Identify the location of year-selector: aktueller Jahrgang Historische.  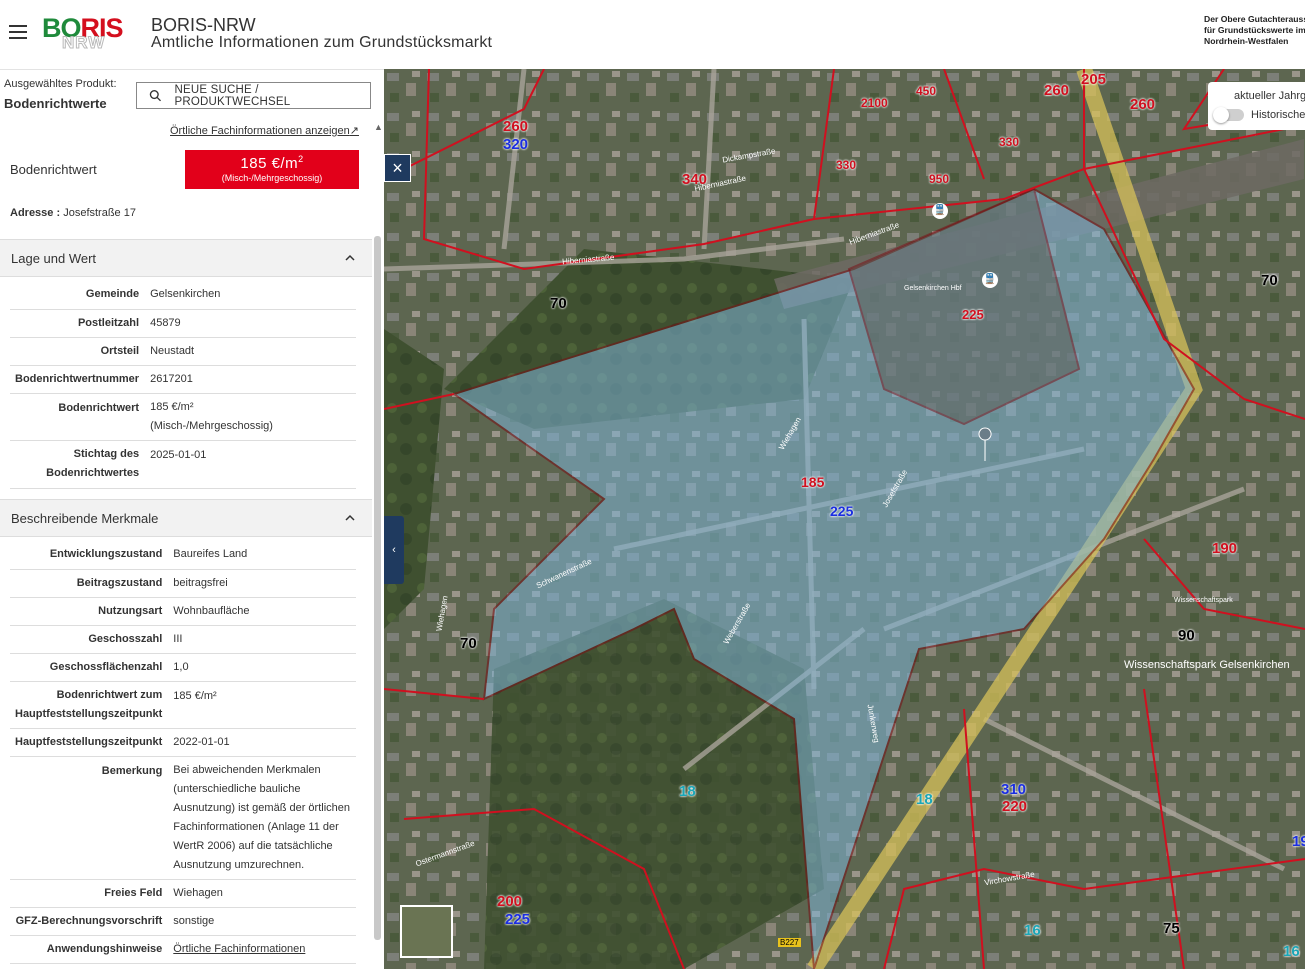
(1256, 106).